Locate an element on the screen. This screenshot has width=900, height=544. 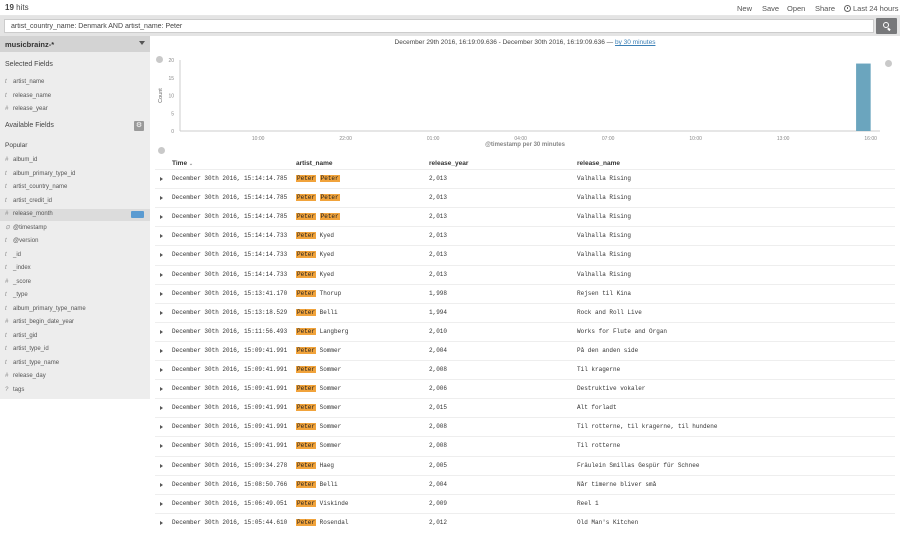
share-button: Share is located at coordinates (825, 8).